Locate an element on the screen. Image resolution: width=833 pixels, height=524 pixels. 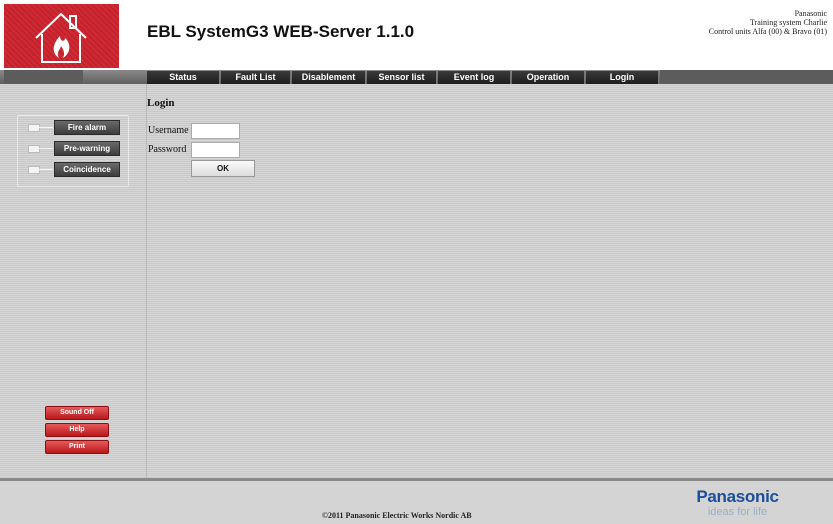
brand-tagline: ideas for life is located at coordinates (737, 512).